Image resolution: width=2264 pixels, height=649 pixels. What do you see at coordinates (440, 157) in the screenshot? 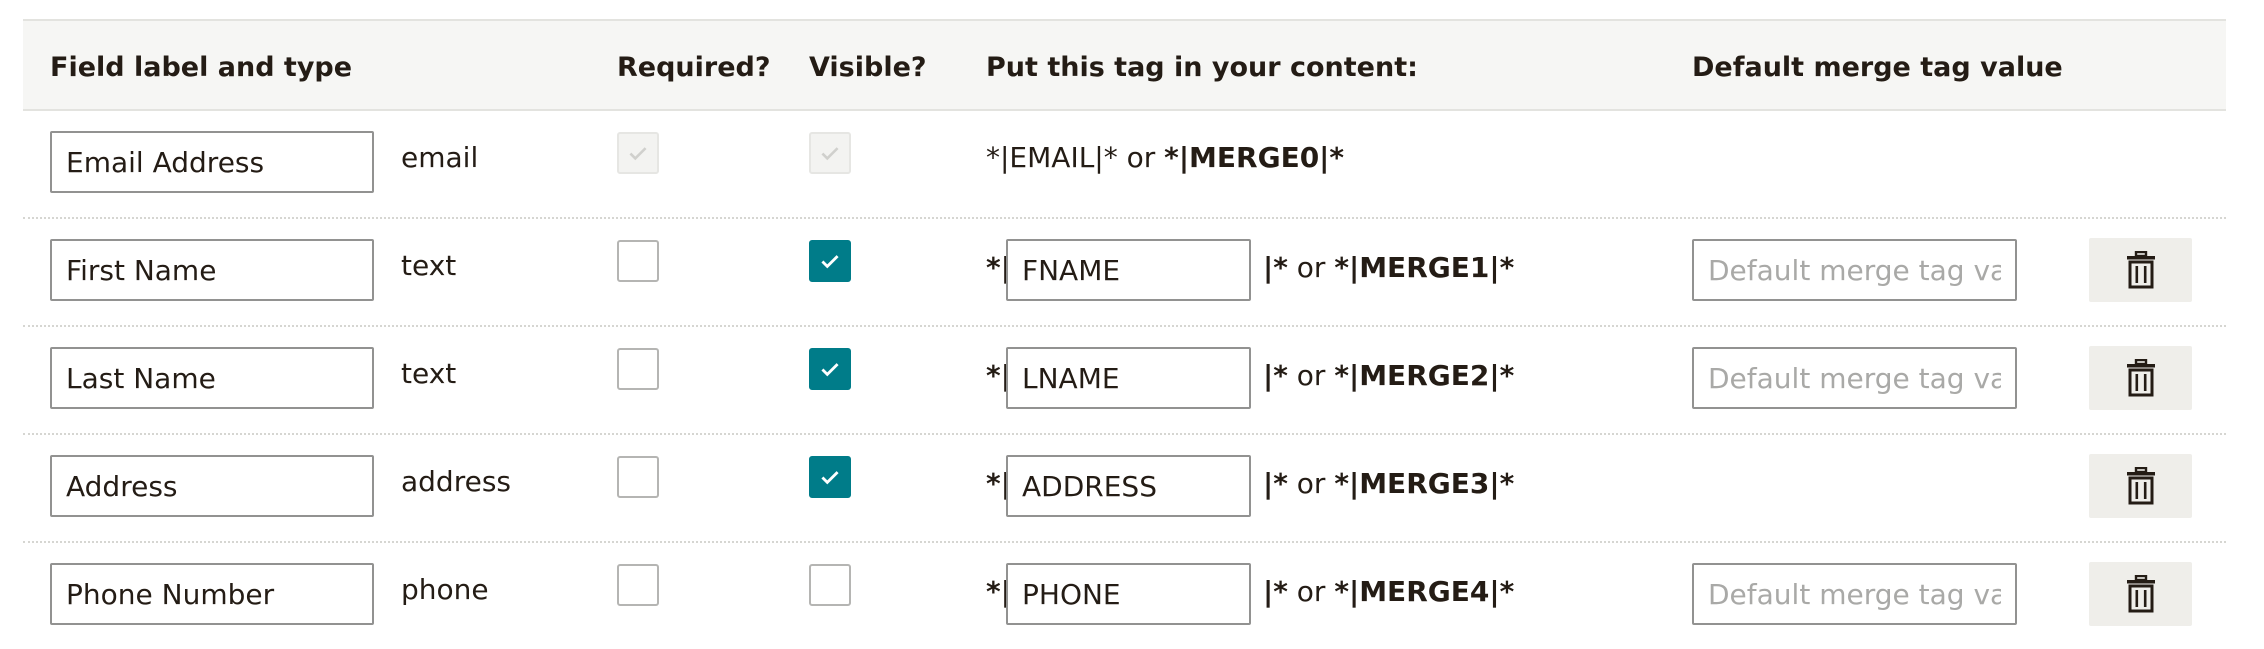
I see `field-type: email` at bounding box center [440, 157].